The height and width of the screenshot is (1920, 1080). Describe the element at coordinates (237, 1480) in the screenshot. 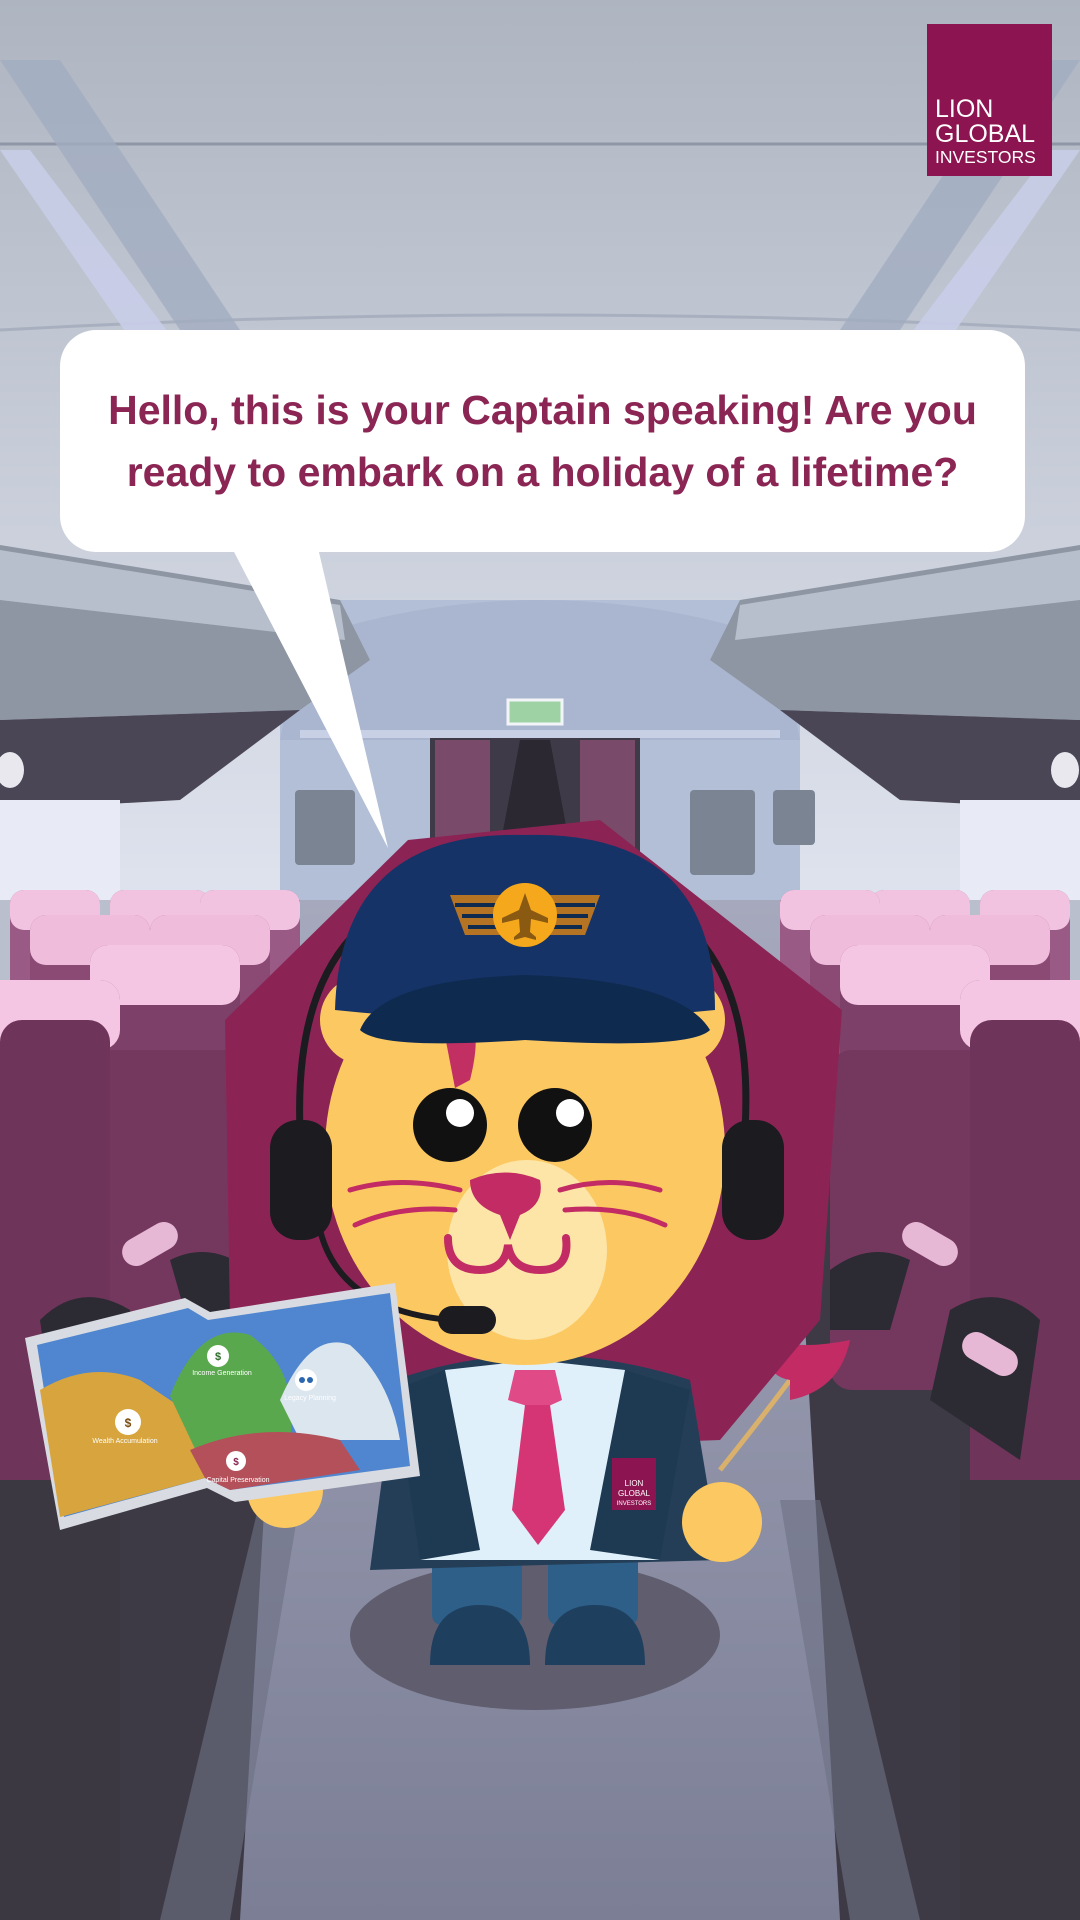

I see `svg-text: Capital Preservation` at that location.